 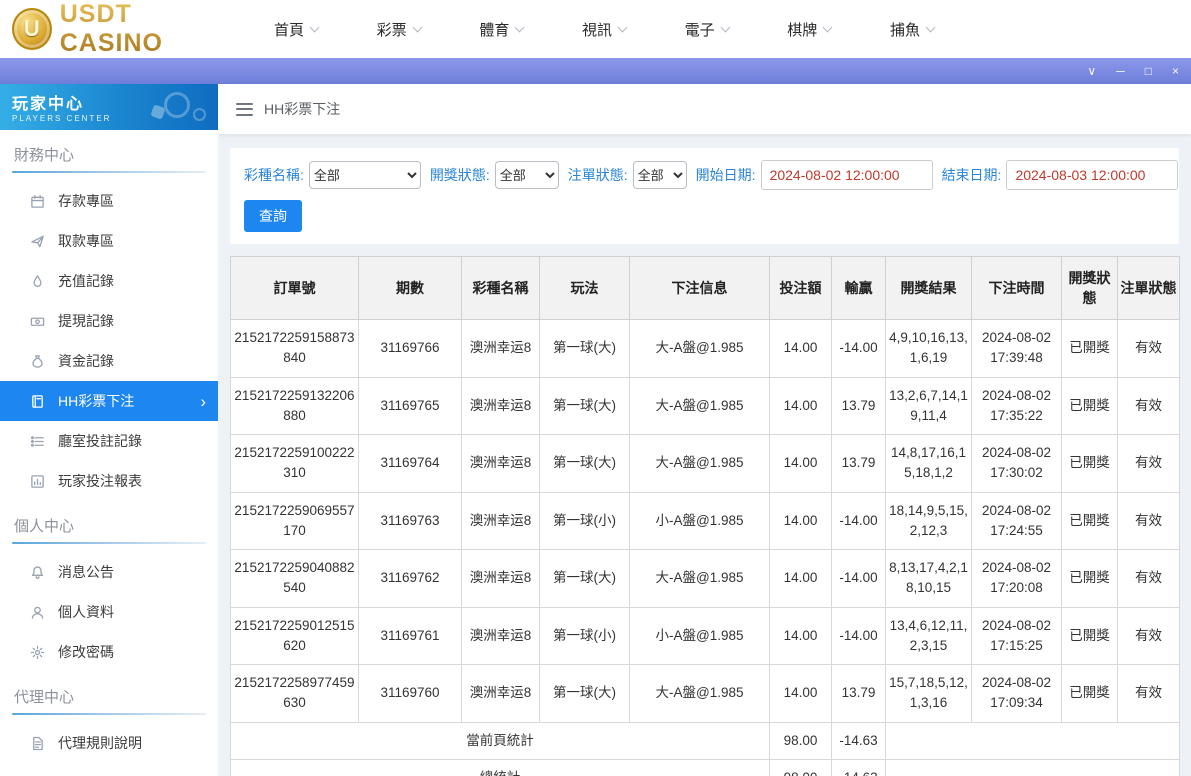 What do you see at coordinates (203, 401) in the screenshot?
I see `chevron-right-icon: ›` at bounding box center [203, 401].